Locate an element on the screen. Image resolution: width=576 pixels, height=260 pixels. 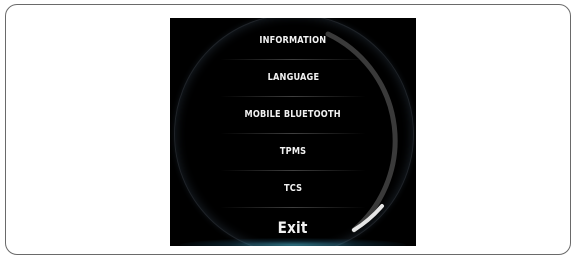
menu-item-label: Exit is located at coordinates (293, 227).